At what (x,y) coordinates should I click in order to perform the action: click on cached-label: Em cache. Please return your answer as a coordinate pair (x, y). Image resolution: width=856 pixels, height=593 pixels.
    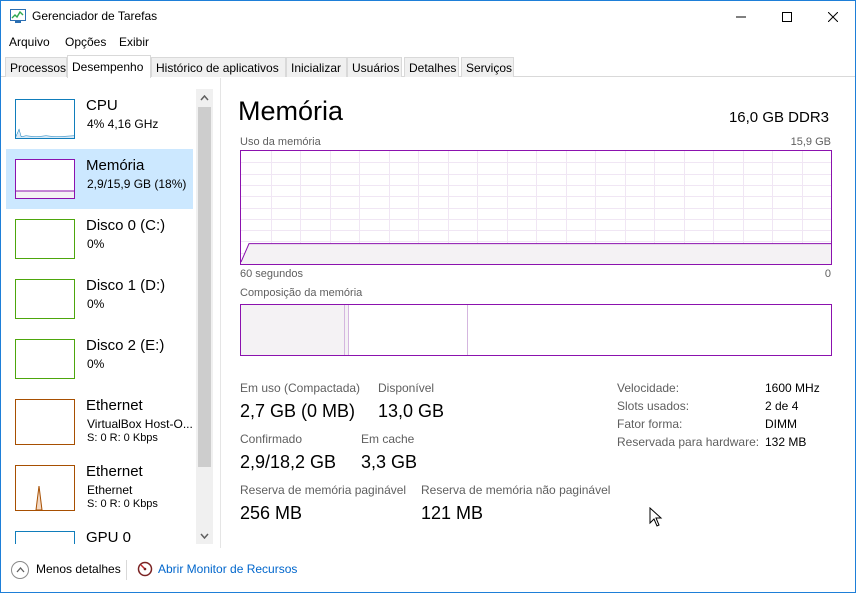
    Looking at the image, I should click on (388, 439).